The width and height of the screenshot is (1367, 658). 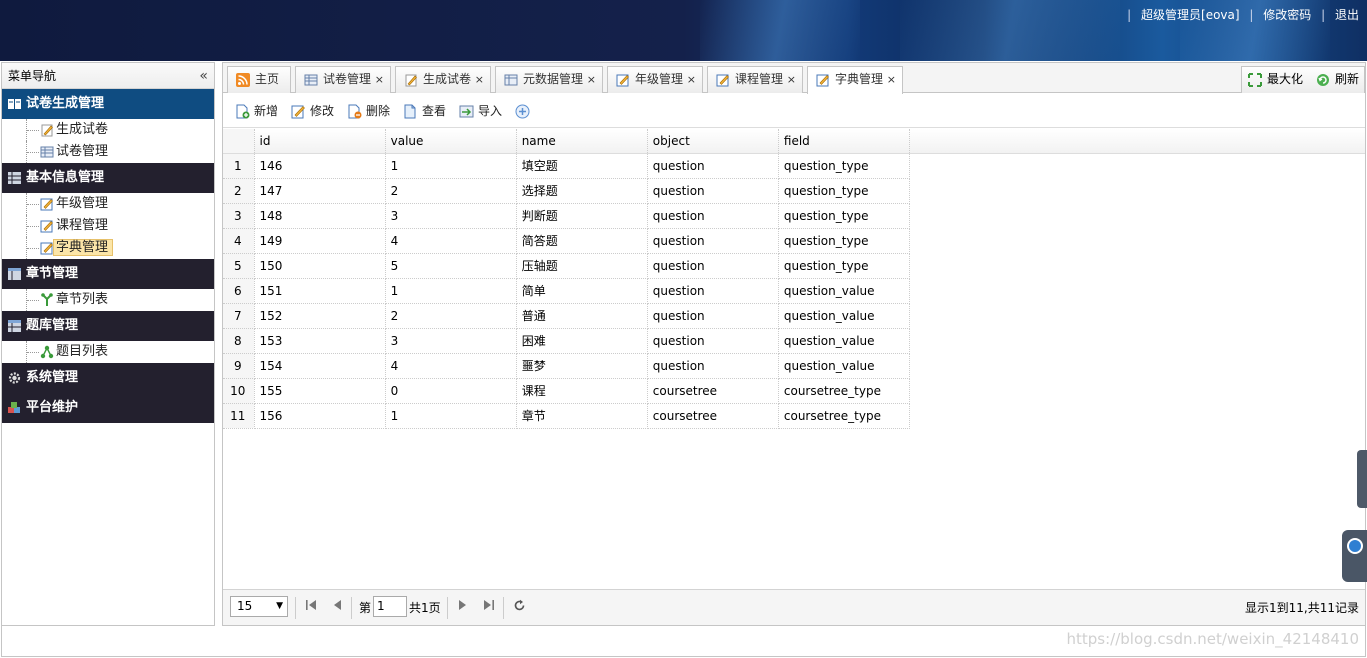 What do you see at coordinates (108, 300) in the screenshot?
I see `sidebar-item-chapter-list: 章节列表` at bounding box center [108, 300].